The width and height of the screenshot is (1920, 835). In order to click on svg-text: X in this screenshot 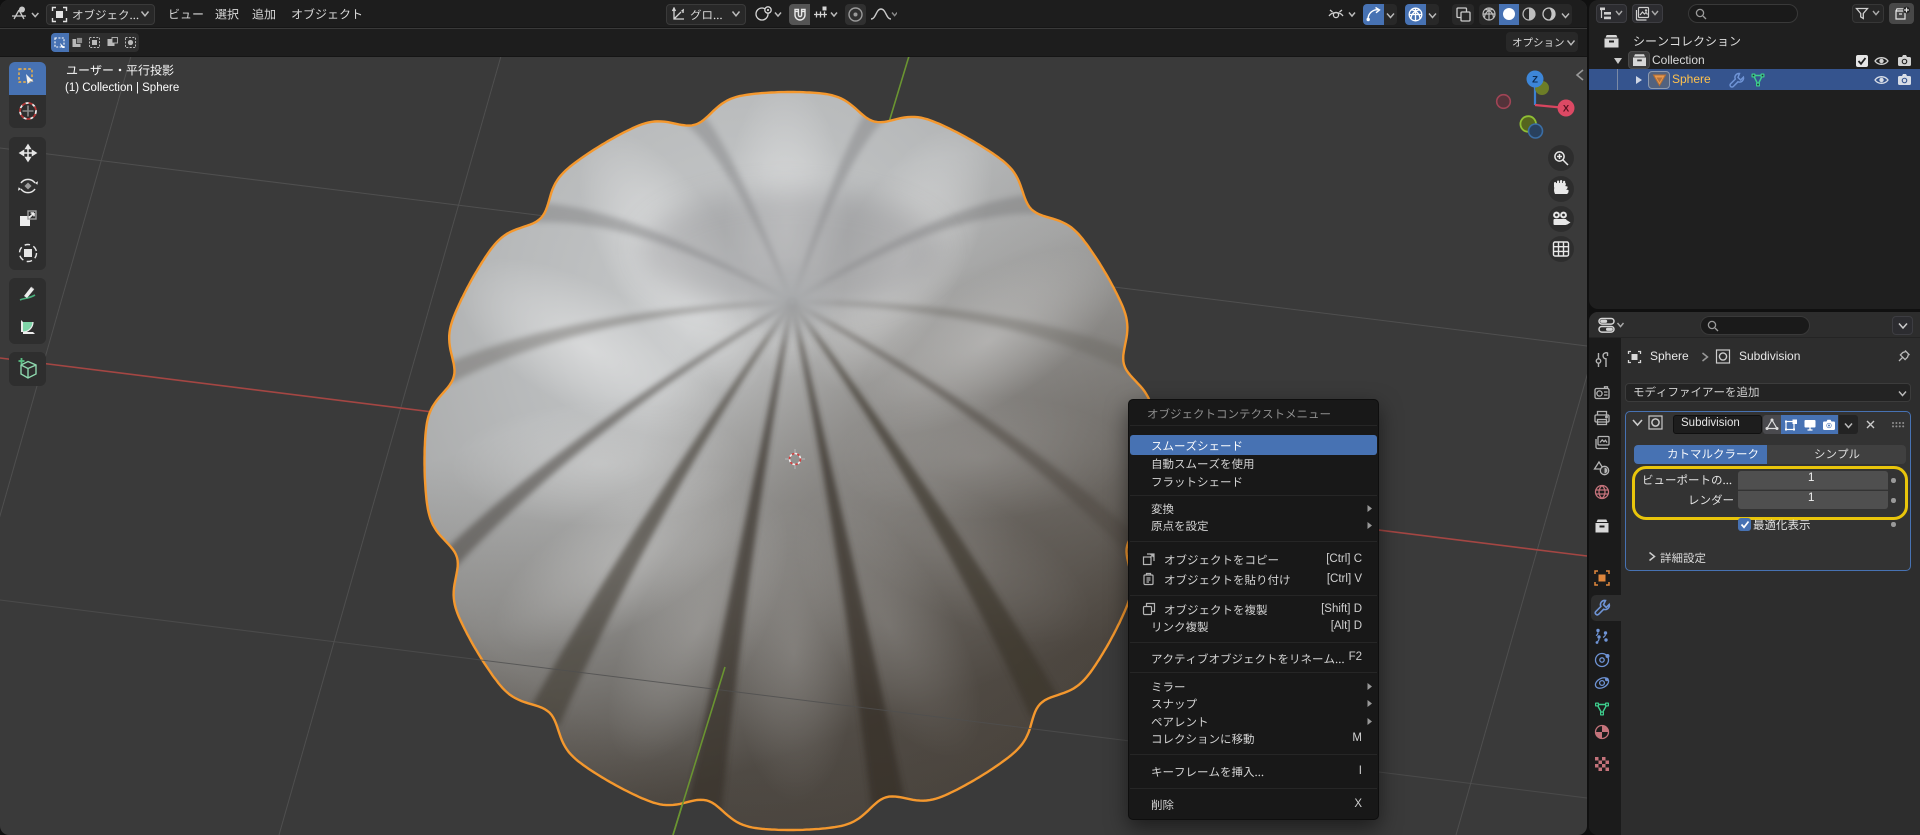, I will do `click(1566, 109)`.